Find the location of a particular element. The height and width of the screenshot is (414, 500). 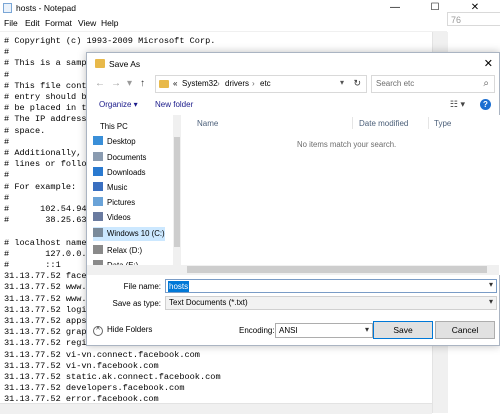

text-line: 31.13.77.52 faceb is located at coordinates (48, 276).